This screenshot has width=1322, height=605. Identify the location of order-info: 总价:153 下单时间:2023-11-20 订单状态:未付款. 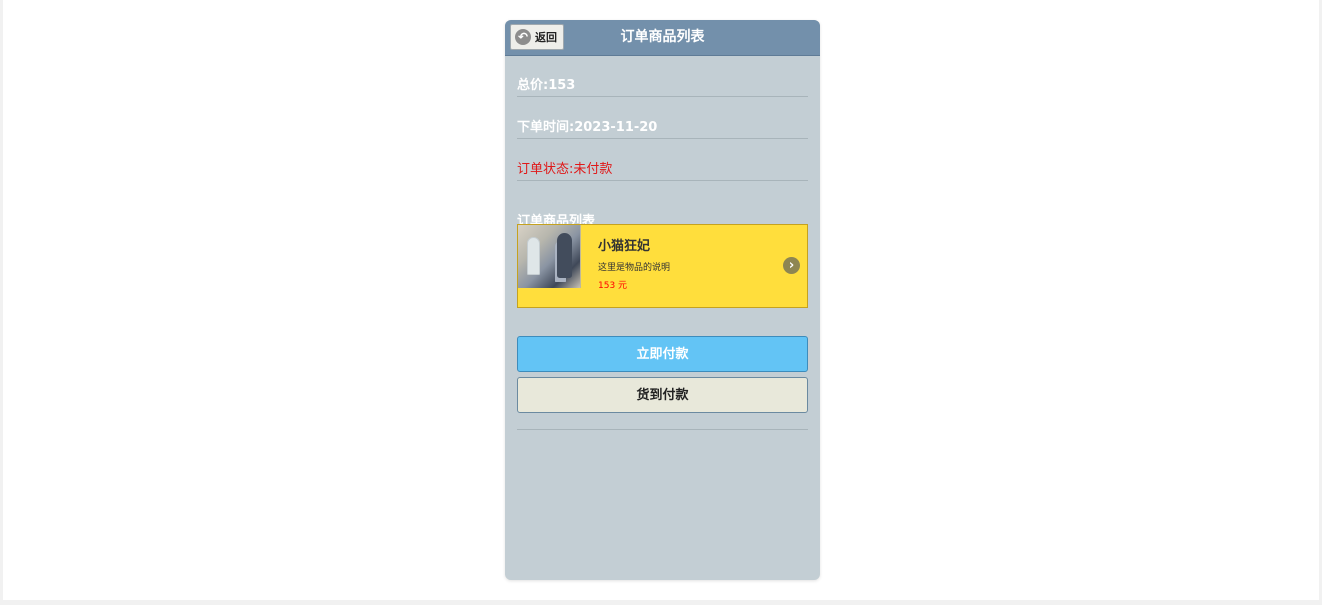
(662, 118).